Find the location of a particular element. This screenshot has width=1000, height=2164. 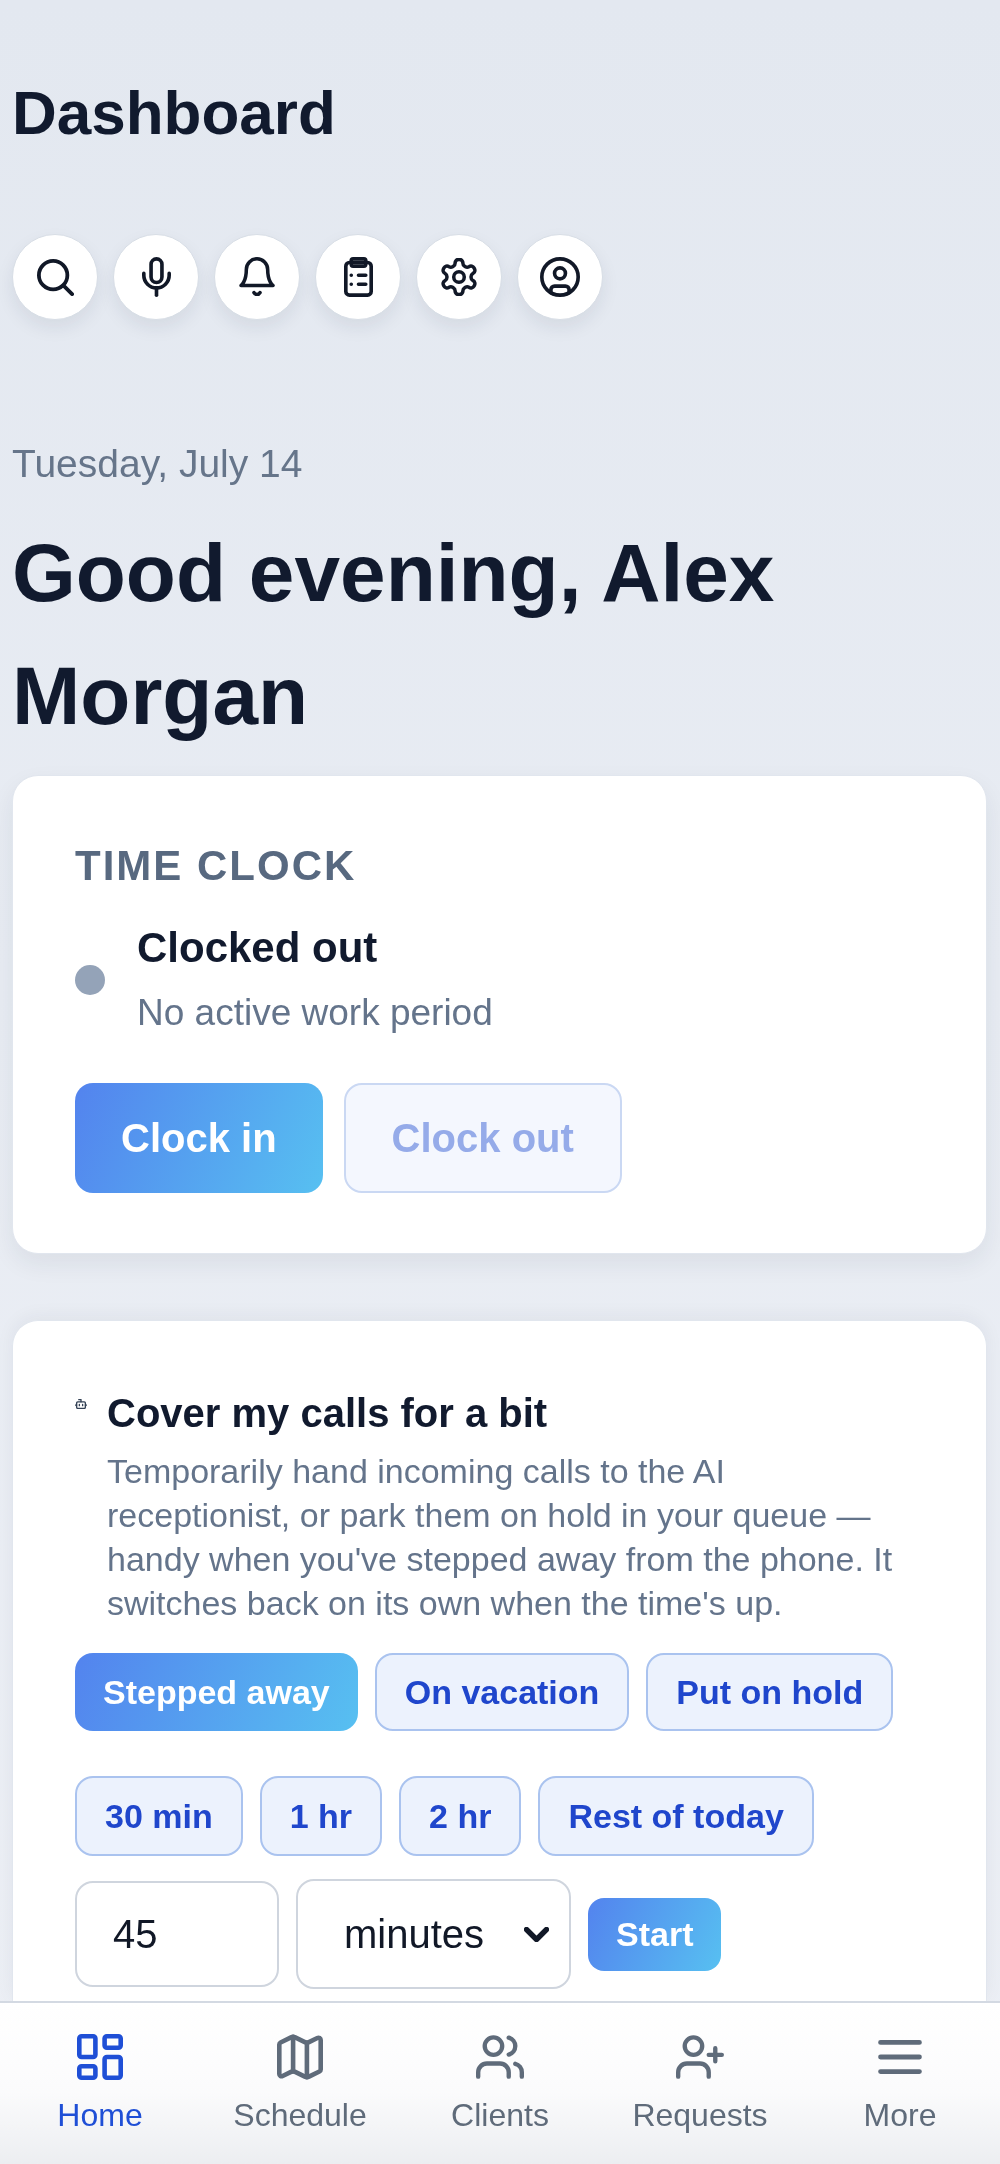

duration-chip: 1 hr is located at coordinates (321, 1816).